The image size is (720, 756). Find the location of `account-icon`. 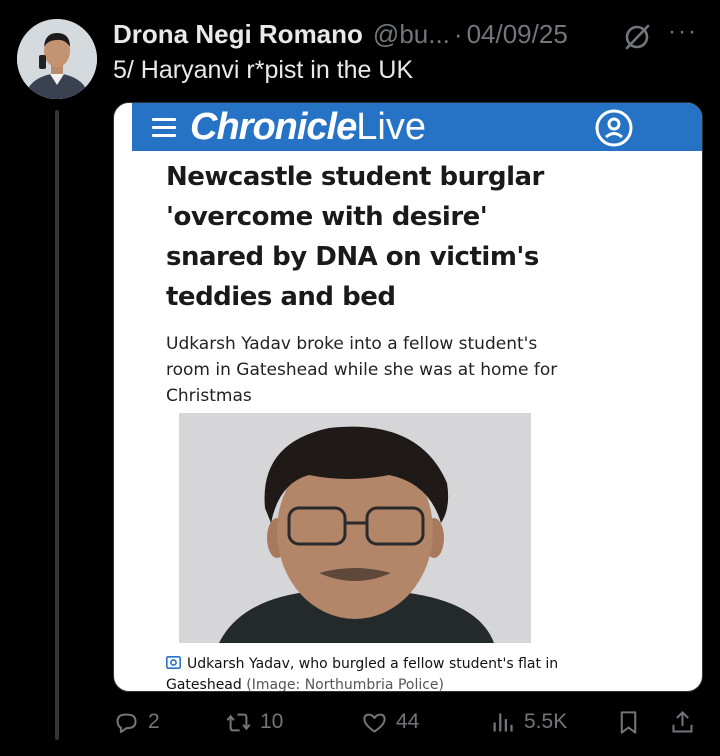

account-icon is located at coordinates (614, 128).